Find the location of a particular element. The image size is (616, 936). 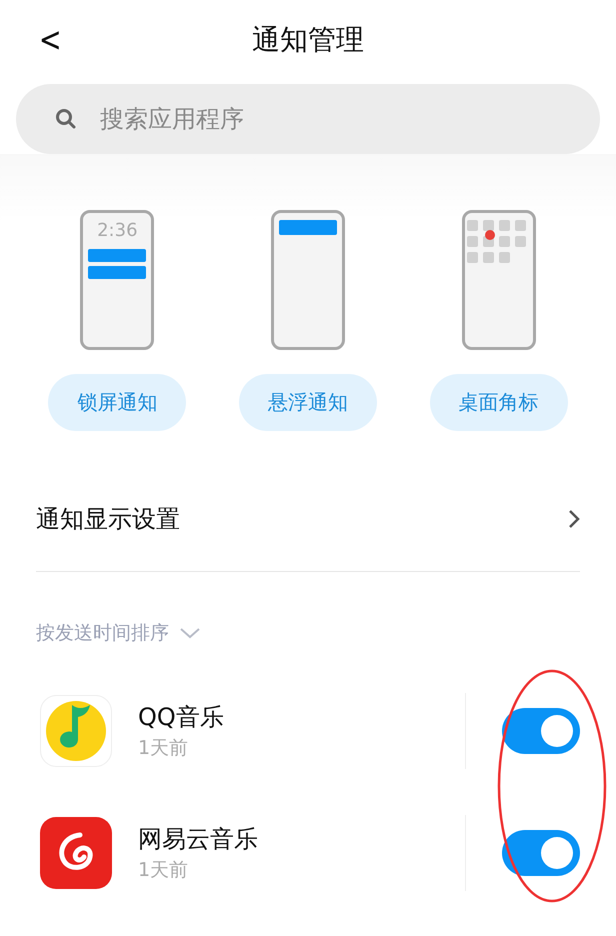

search-field: 搜索应用程序 is located at coordinates (308, 119).